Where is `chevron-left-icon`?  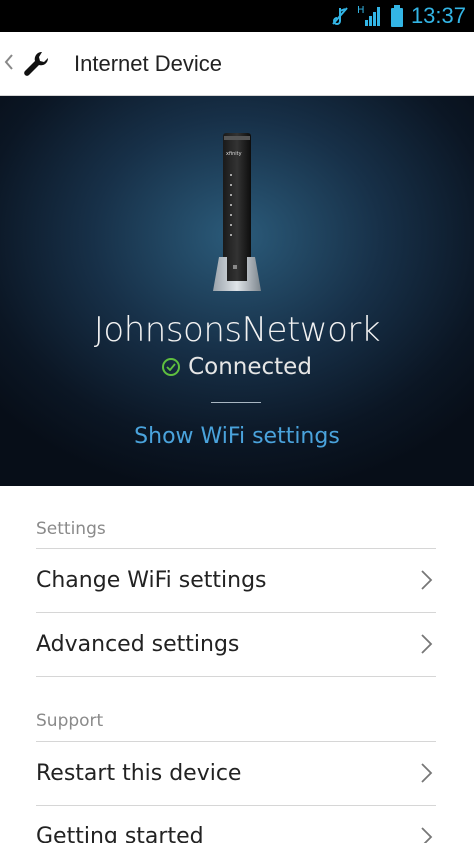 chevron-left-icon is located at coordinates (12, 64).